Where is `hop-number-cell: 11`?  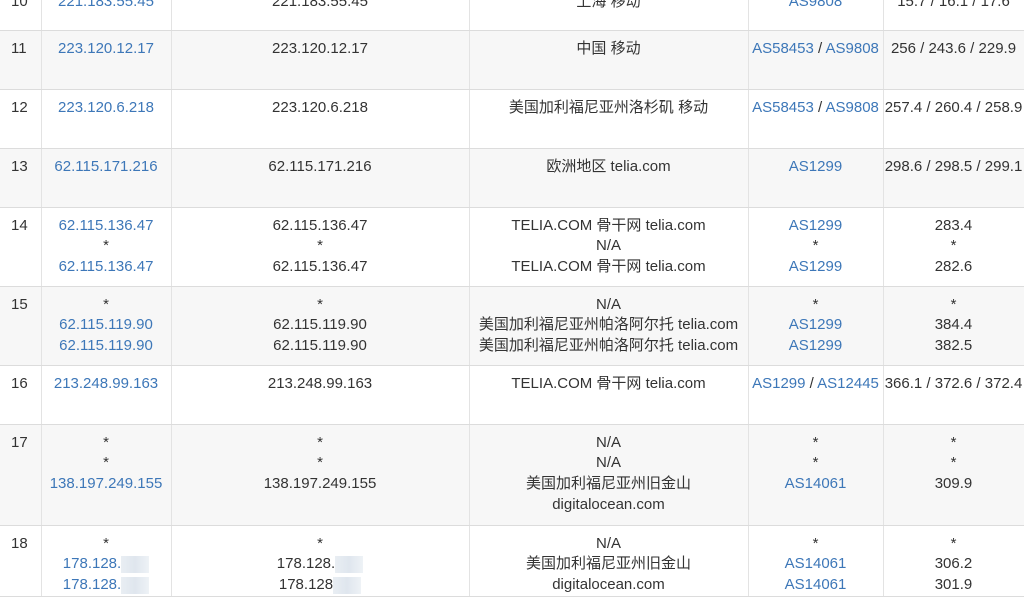
hop-number-cell: 11 is located at coordinates (21, 60).